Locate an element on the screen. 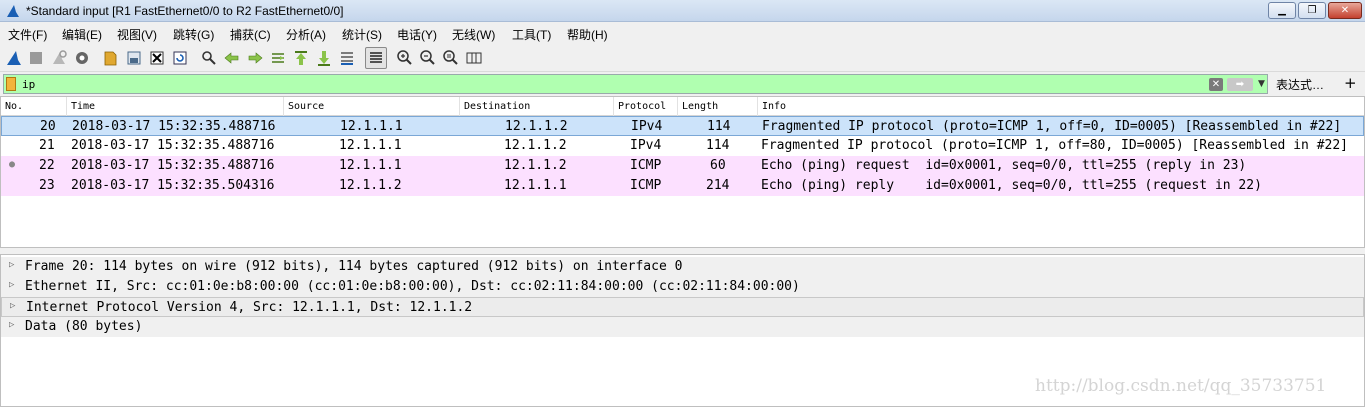 This screenshot has height=407, width=1365. display-filter-field: ✕ ➡ ▼ is located at coordinates (635, 84).